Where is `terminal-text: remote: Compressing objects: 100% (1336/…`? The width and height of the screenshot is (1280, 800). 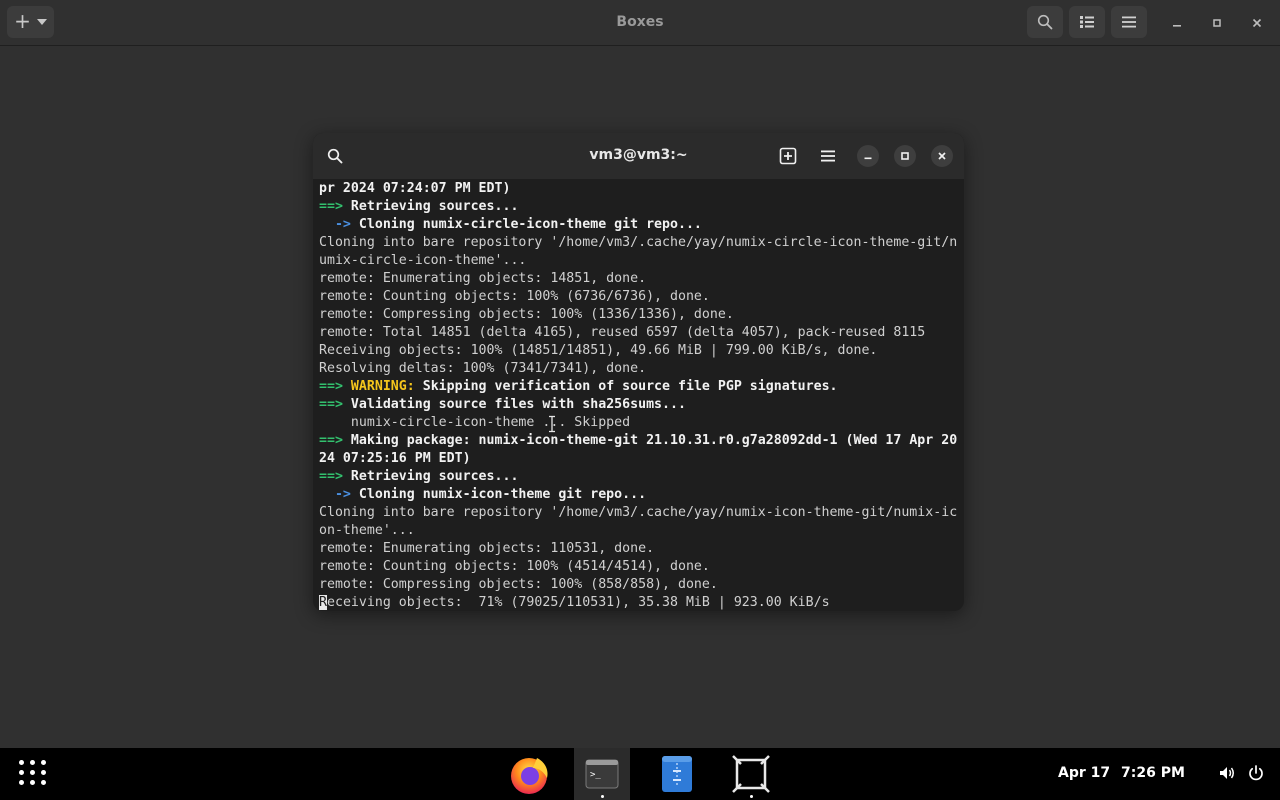
terminal-text: remote: Compressing objects: 100% (1336/… is located at coordinates (526, 314).